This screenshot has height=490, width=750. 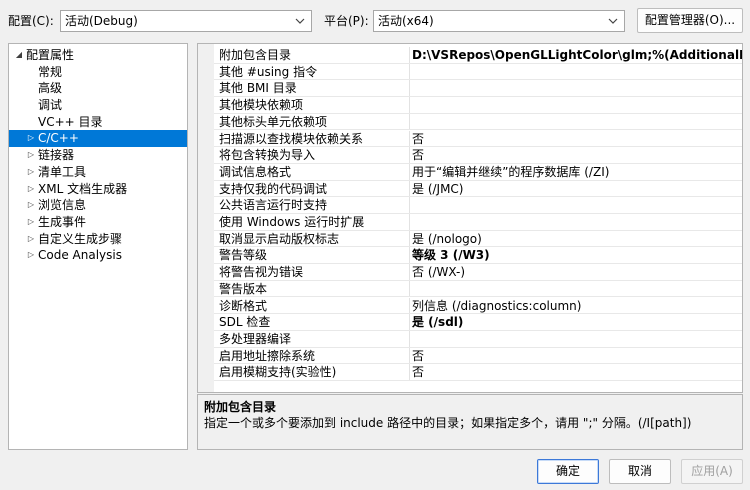 I want to click on tree-item-label: VC++ 目录, so click(x=70, y=121).